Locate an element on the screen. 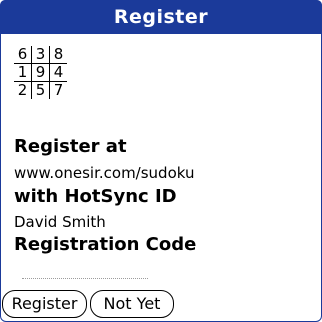 The height and width of the screenshot is (322, 322). register-button: Register is located at coordinates (44, 304).